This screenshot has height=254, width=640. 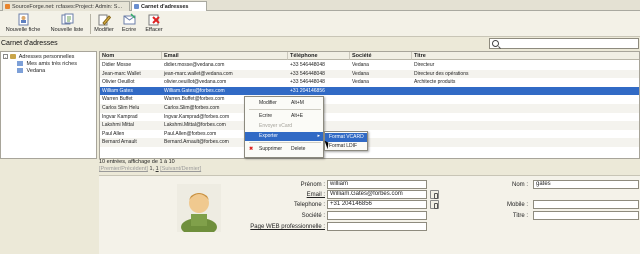 I want to click on label-societe: Société :, so click(x=313, y=216).